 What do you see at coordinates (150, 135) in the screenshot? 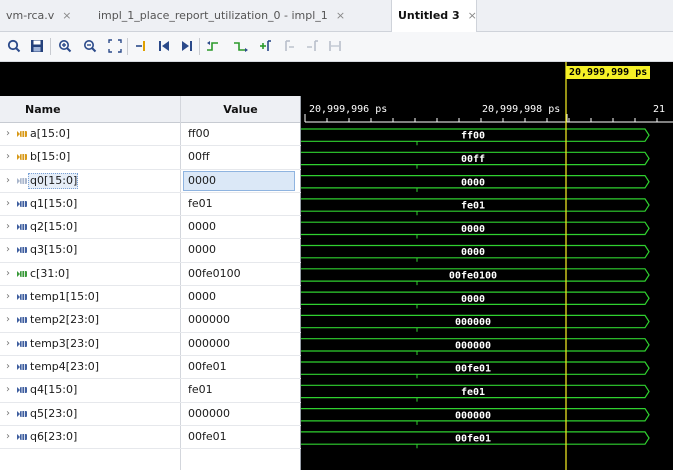
I see `signal-row: › a[15:0] ff00` at bounding box center [150, 135].